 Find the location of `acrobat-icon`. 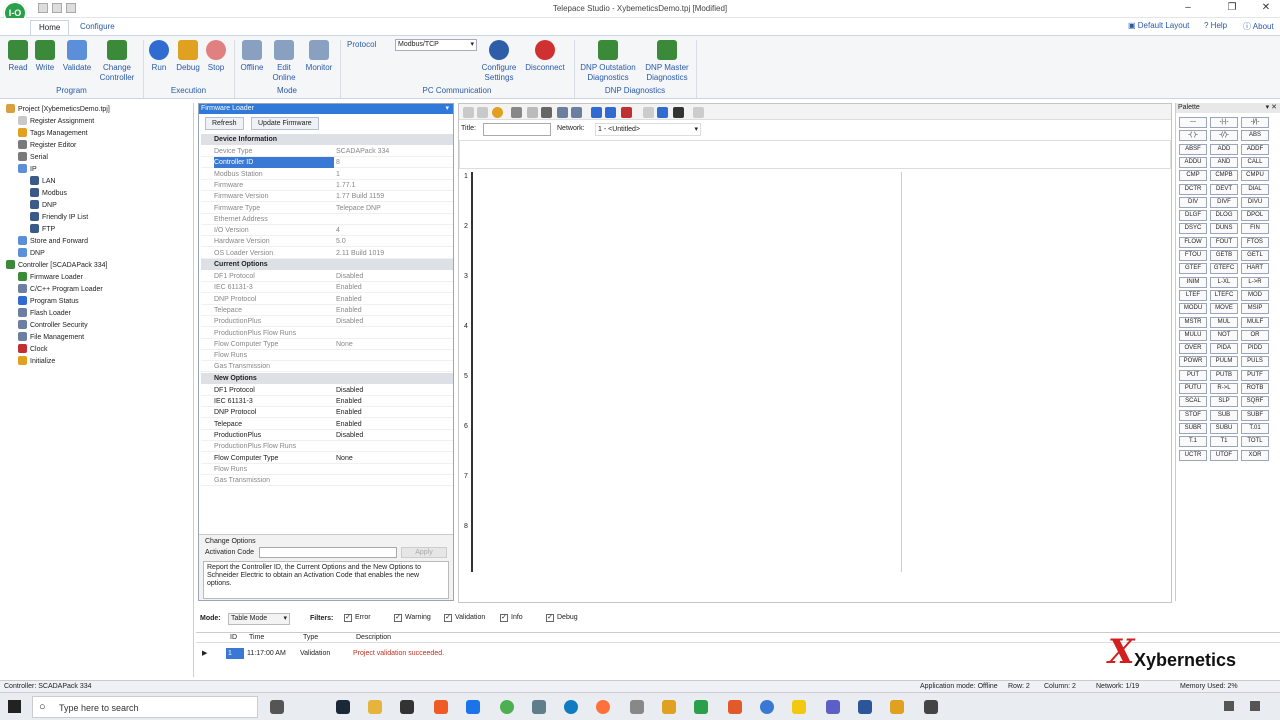

acrobat-icon is located at coordinates (735, 707).